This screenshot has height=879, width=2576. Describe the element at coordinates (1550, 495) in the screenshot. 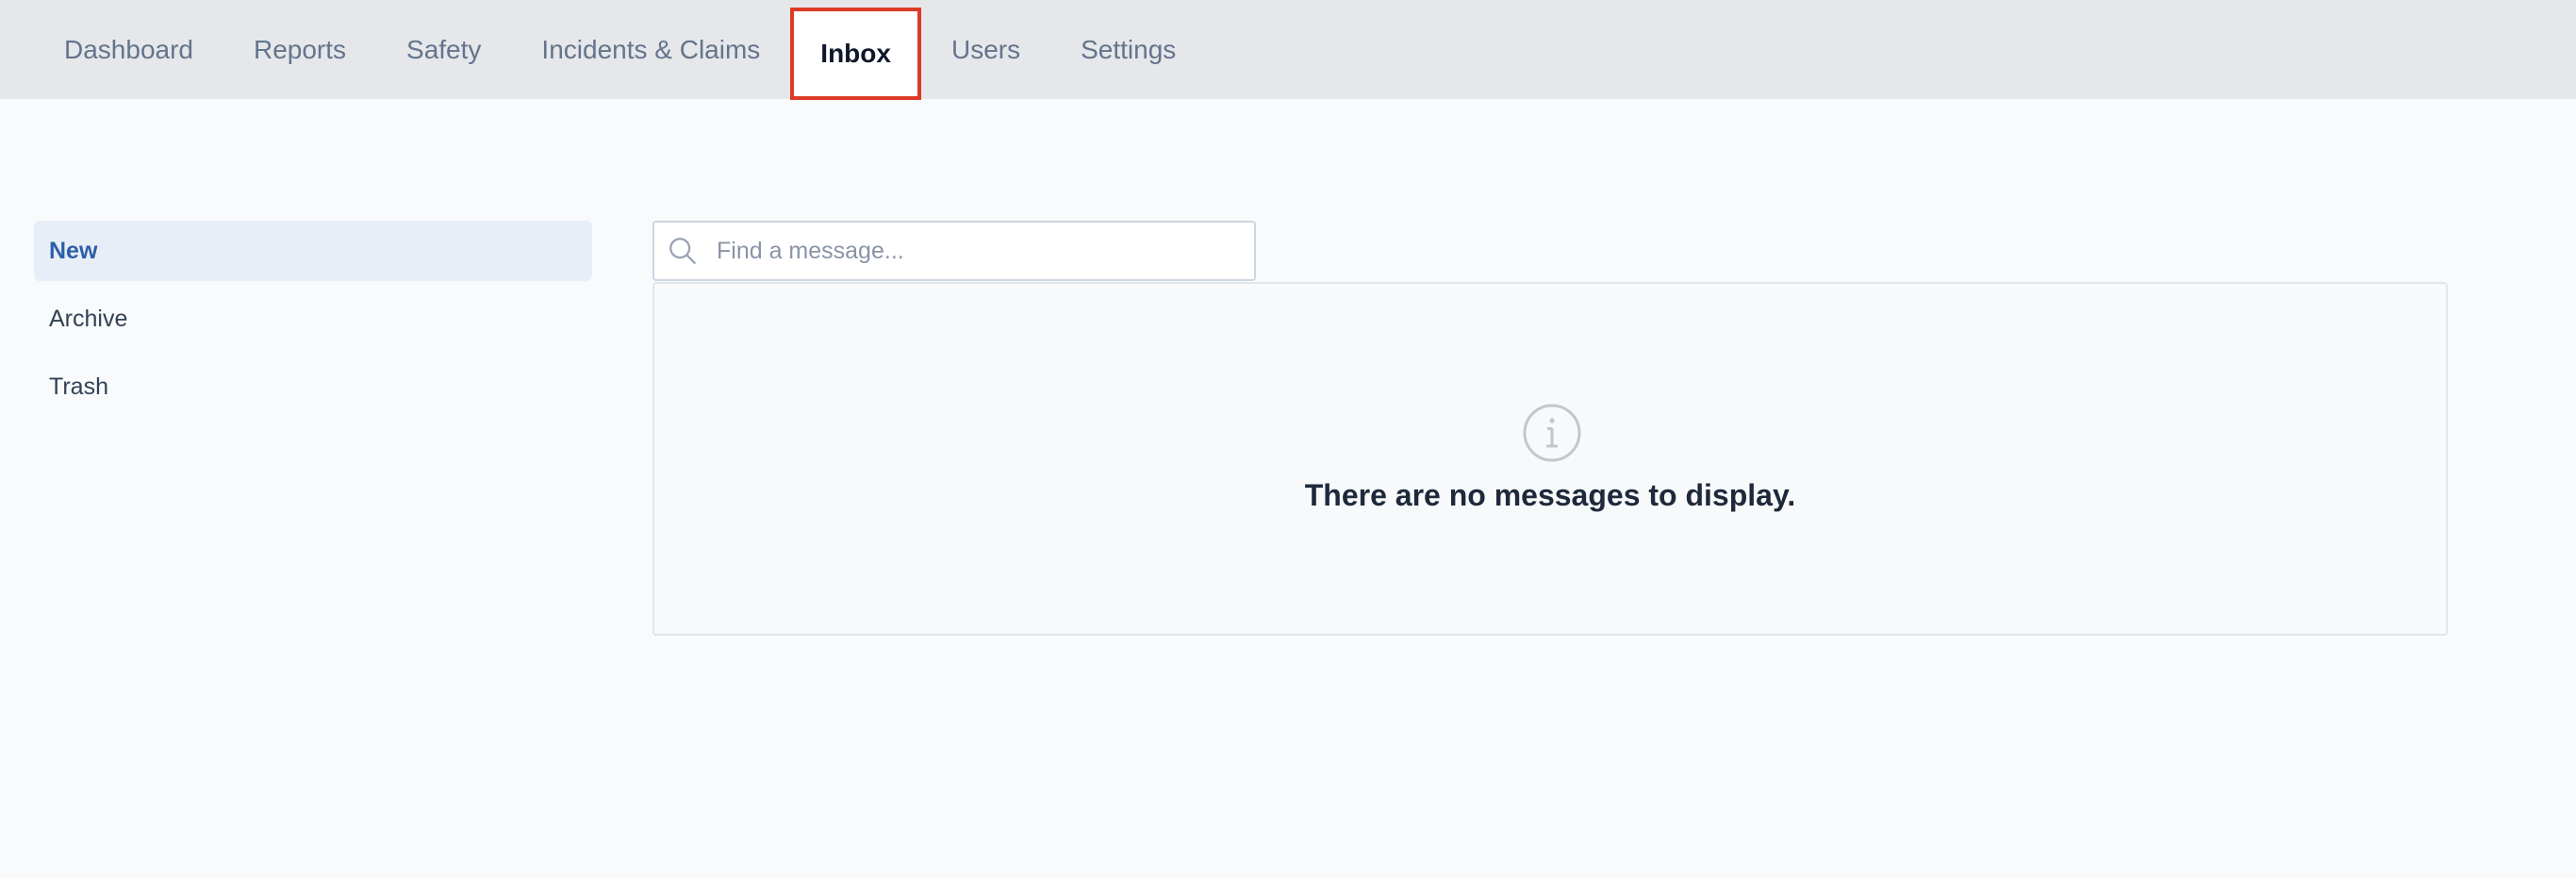

I see `empty-state-message: There are no messages to display.` at that location.